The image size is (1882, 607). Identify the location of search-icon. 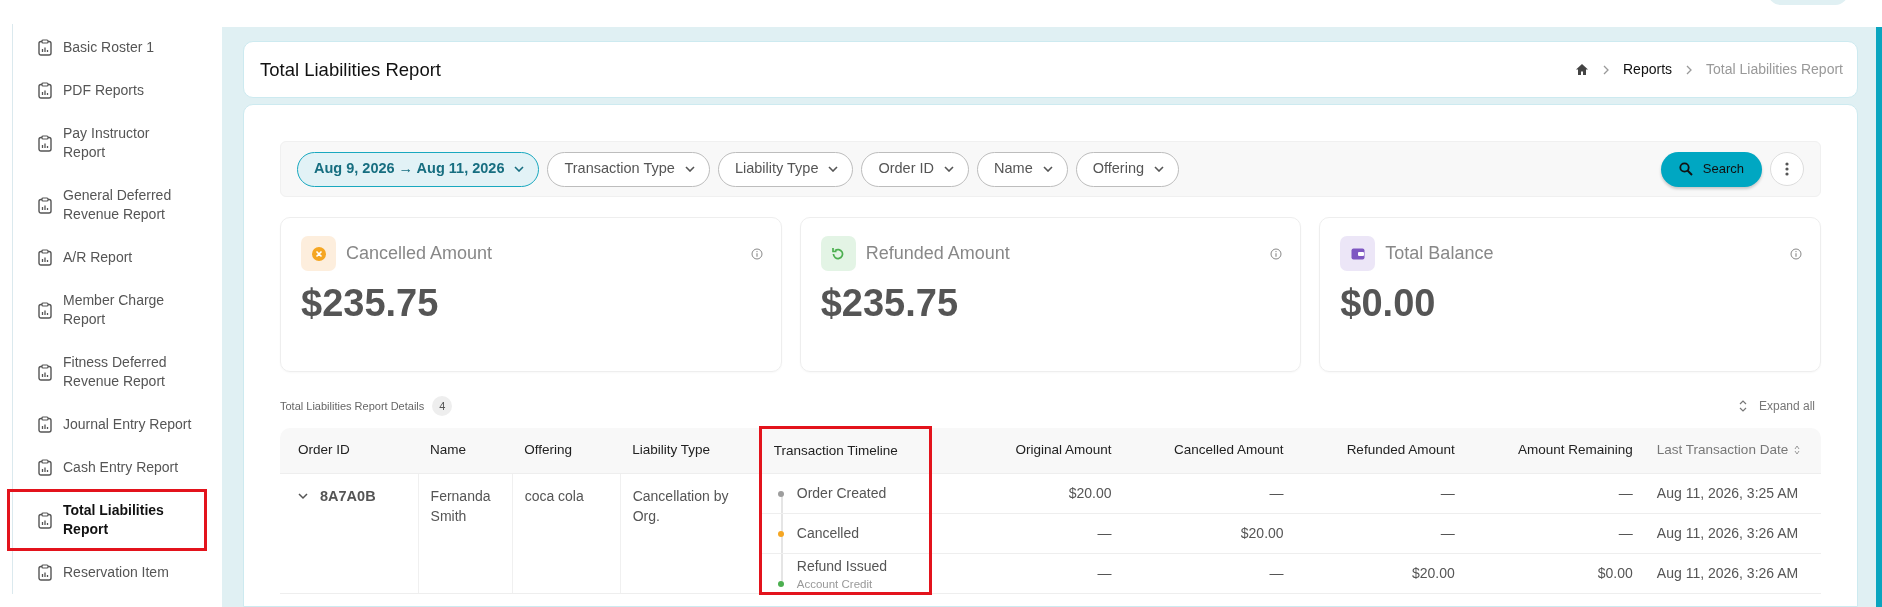
(1685, 169).